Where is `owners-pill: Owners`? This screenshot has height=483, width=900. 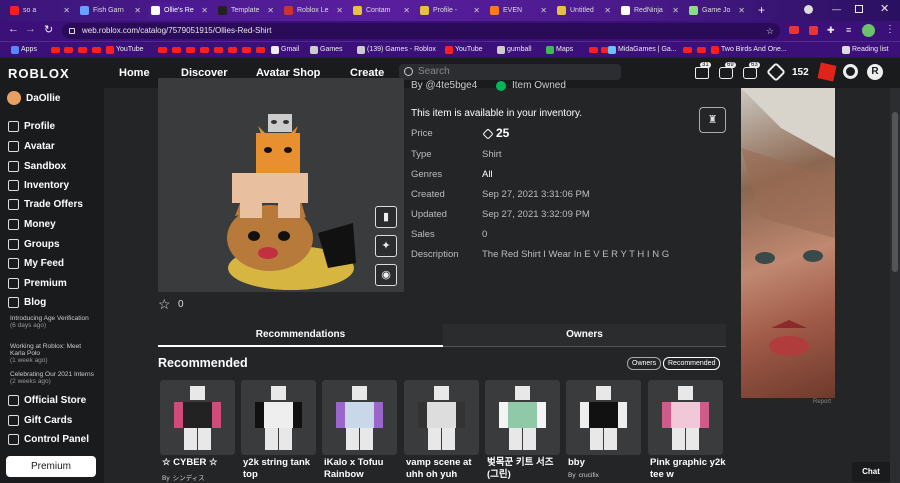 owners-pill: Owners is located at coordinates (644, 363).